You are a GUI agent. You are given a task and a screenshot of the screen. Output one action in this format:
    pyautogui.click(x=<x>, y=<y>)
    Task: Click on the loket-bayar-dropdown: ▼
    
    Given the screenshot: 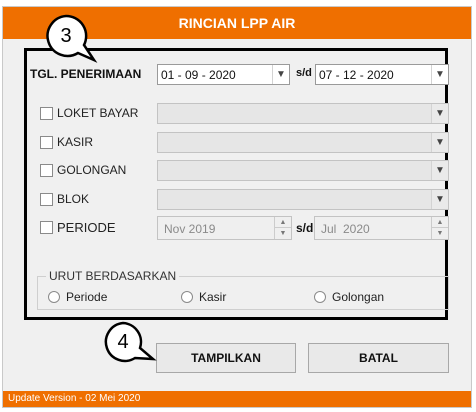 What is the action you would take?
    pyautogui.click(x=303, y=113)
    